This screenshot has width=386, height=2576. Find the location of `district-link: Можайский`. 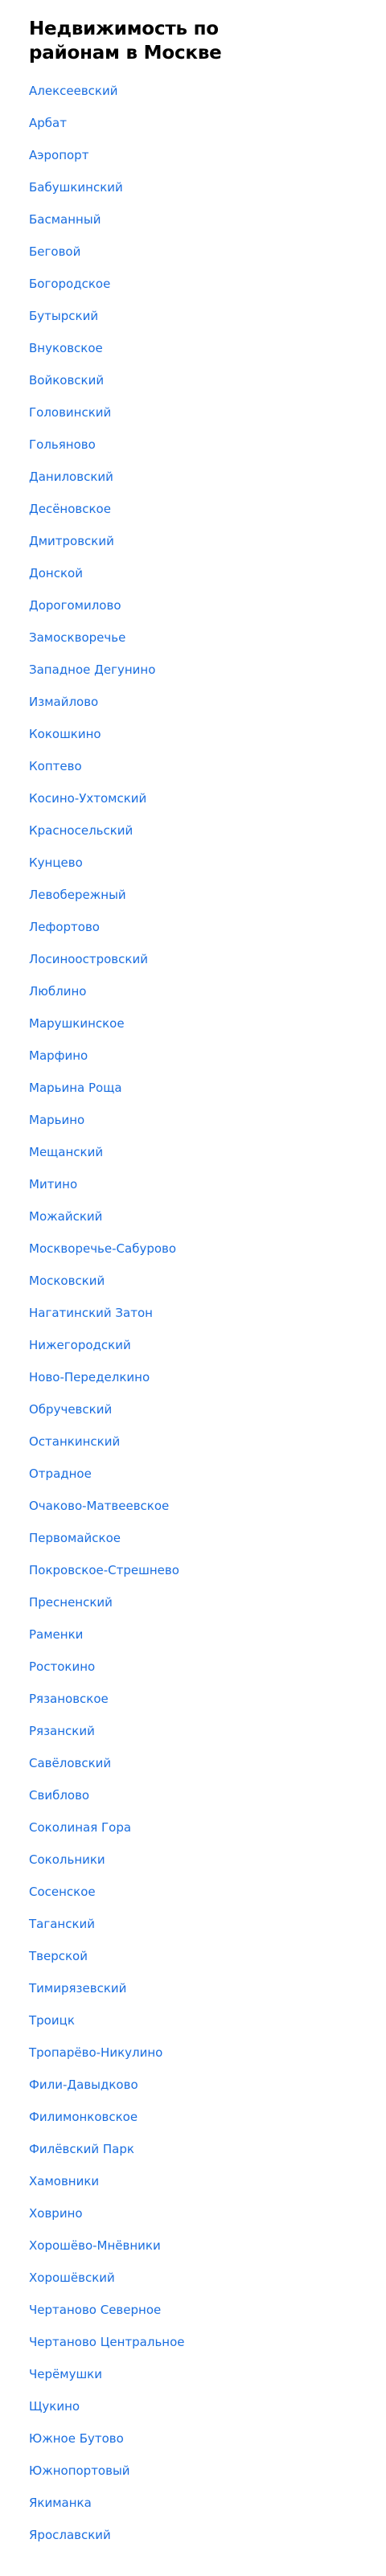

district-link: Можайский is located at coordinates (65, 1216).